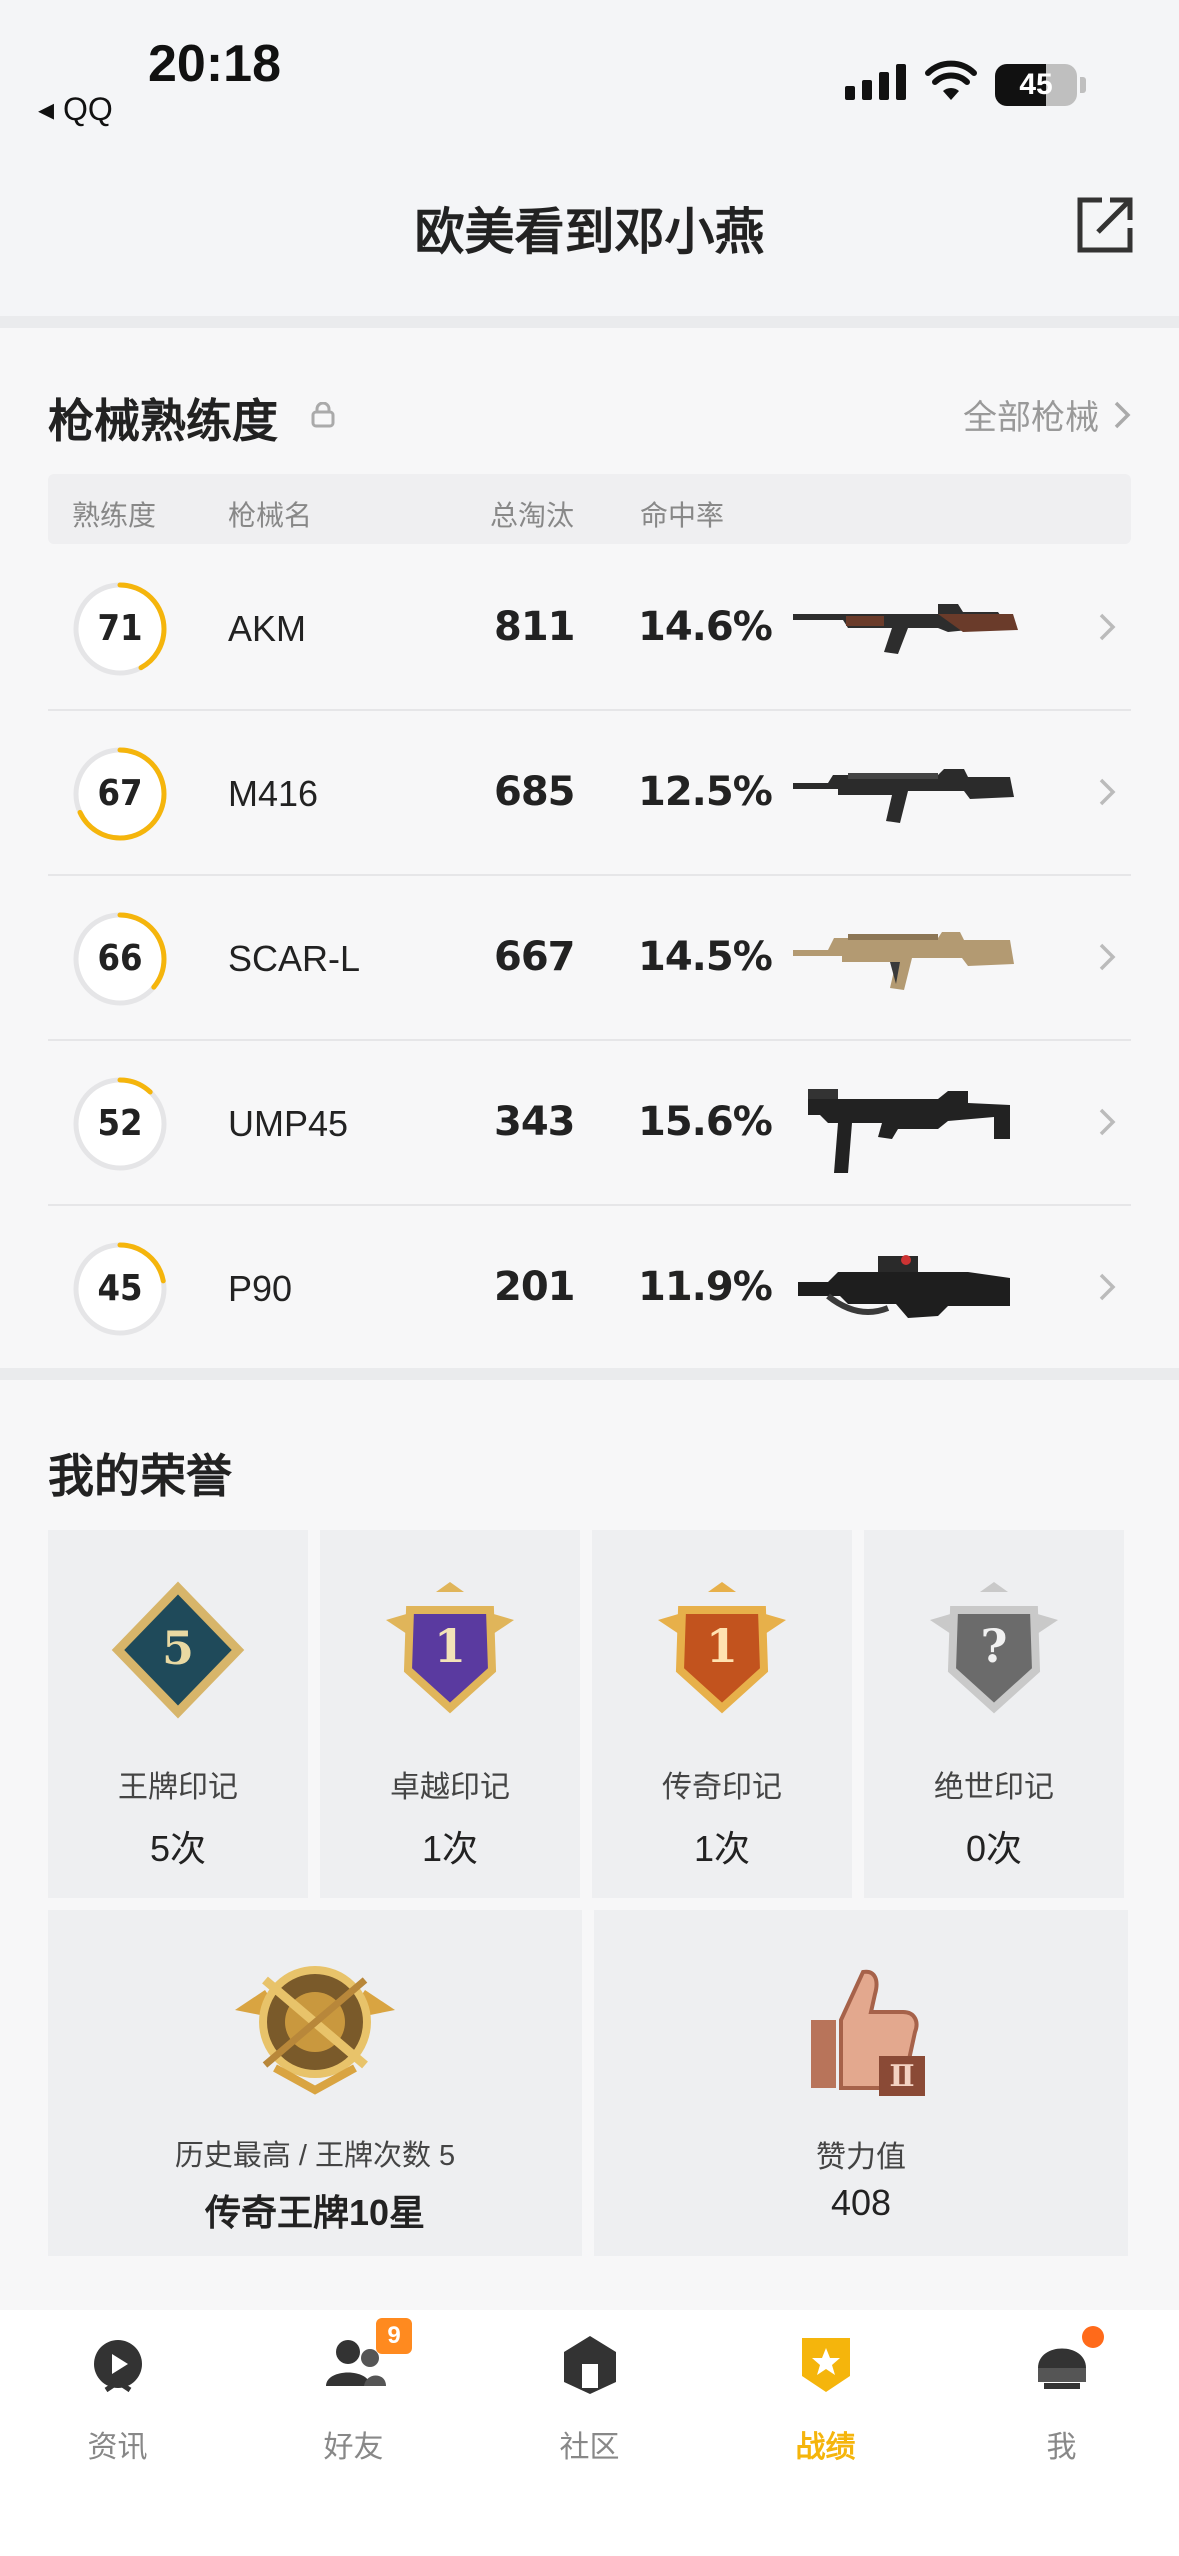 The height and width of the screenshot is (2556, 1179). Describe the element at coordinates (589, 1288) in the screenshot. I see `weapon-row: 45 P90 201 11.9%` at that location.